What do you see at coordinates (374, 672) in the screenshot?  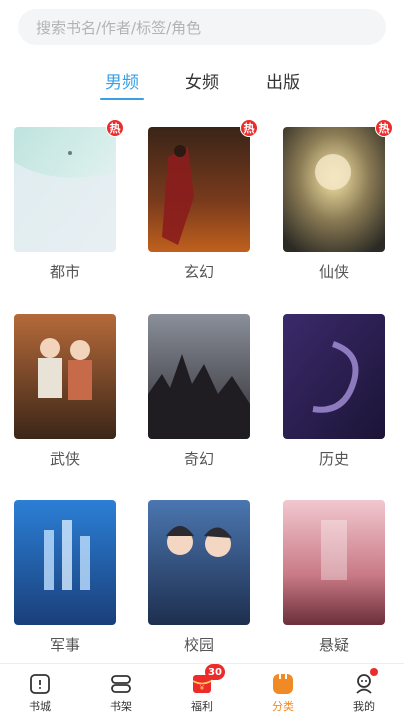 I see `notification-dot` at bounding box center [374, 672].